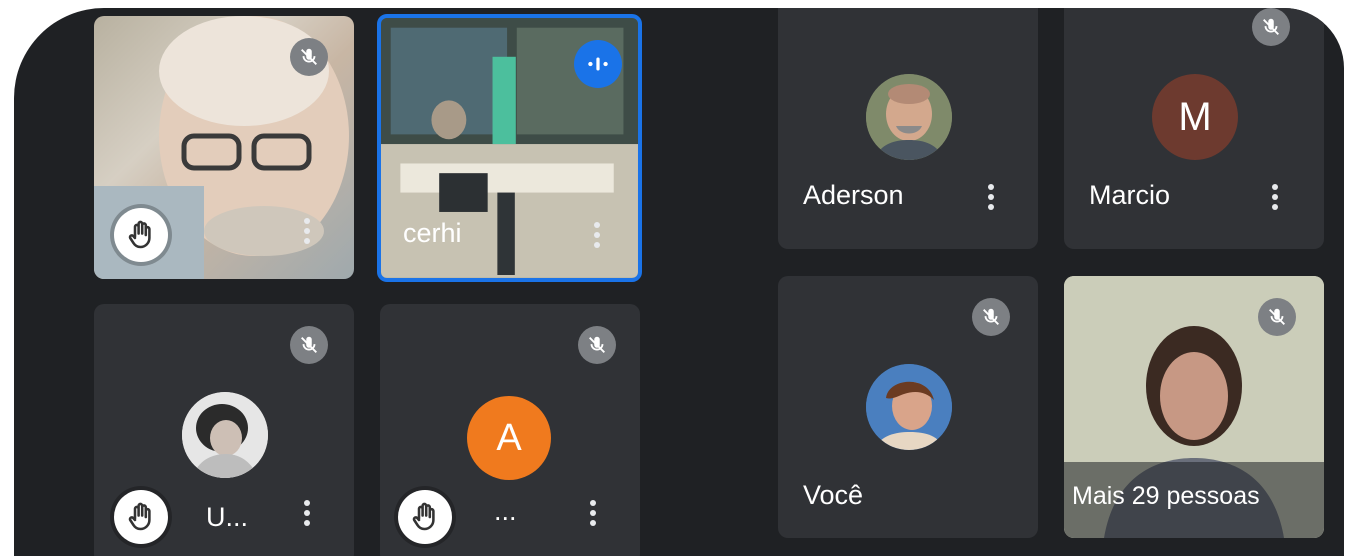 This screenshot has height=556, width=1346. What do you see at coordinates (432, 233) in the screenshot?
I see `participant-name: cerhi` at bounding box center [432, 233].